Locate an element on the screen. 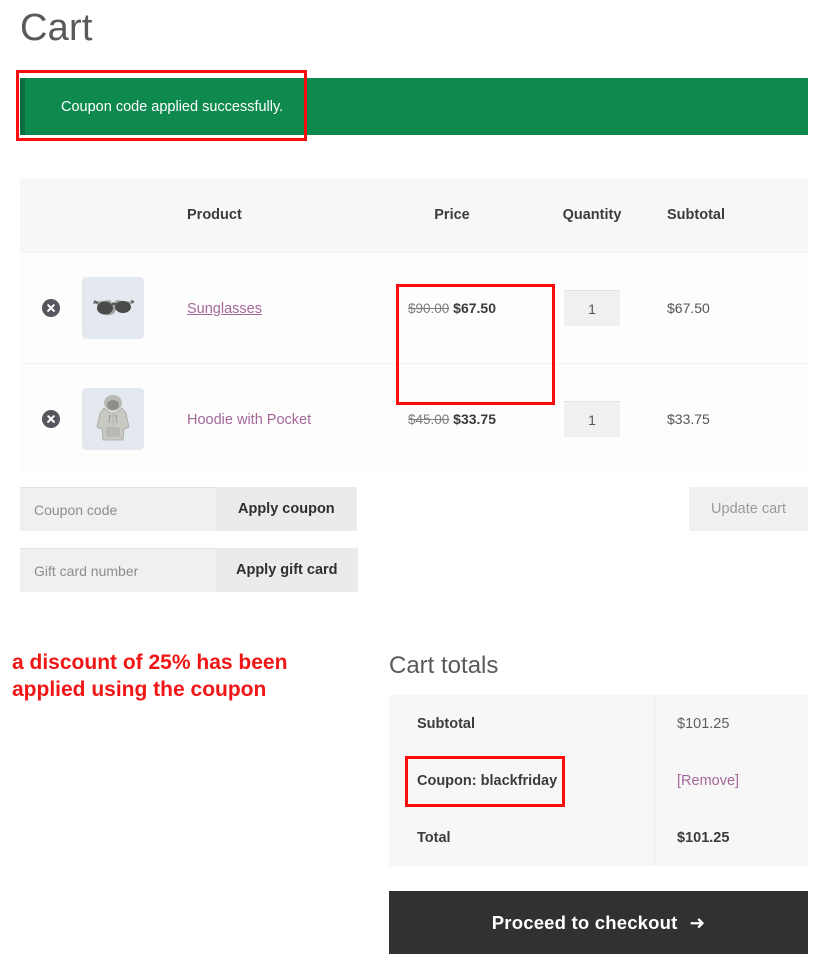 Image resolution: width=836 pixels, height=966 pixels. update-cart-button: Update cart is located at coordinates (748, 509).